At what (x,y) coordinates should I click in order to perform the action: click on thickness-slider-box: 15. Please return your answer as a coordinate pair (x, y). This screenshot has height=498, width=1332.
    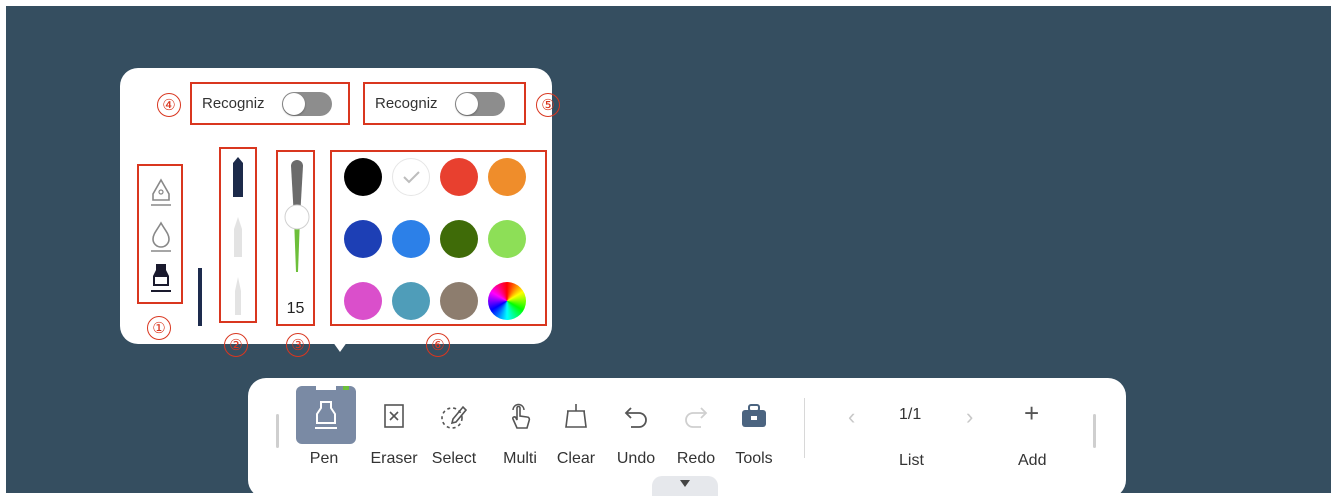
    Looking at the image, I should click on (295, 238).